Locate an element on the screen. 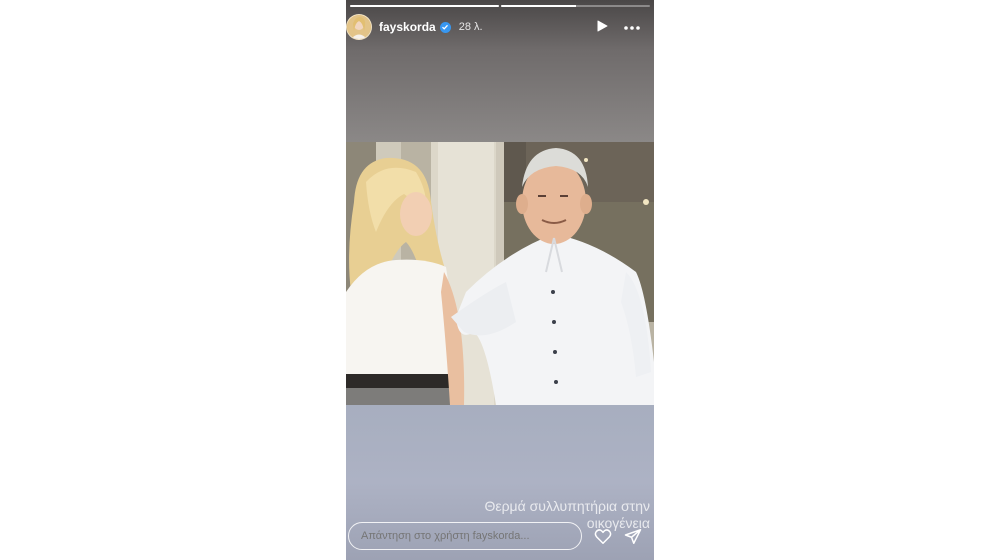 The width and height of the screenshot is (1000, 560). reply-input is located at coordinates (465, 536).